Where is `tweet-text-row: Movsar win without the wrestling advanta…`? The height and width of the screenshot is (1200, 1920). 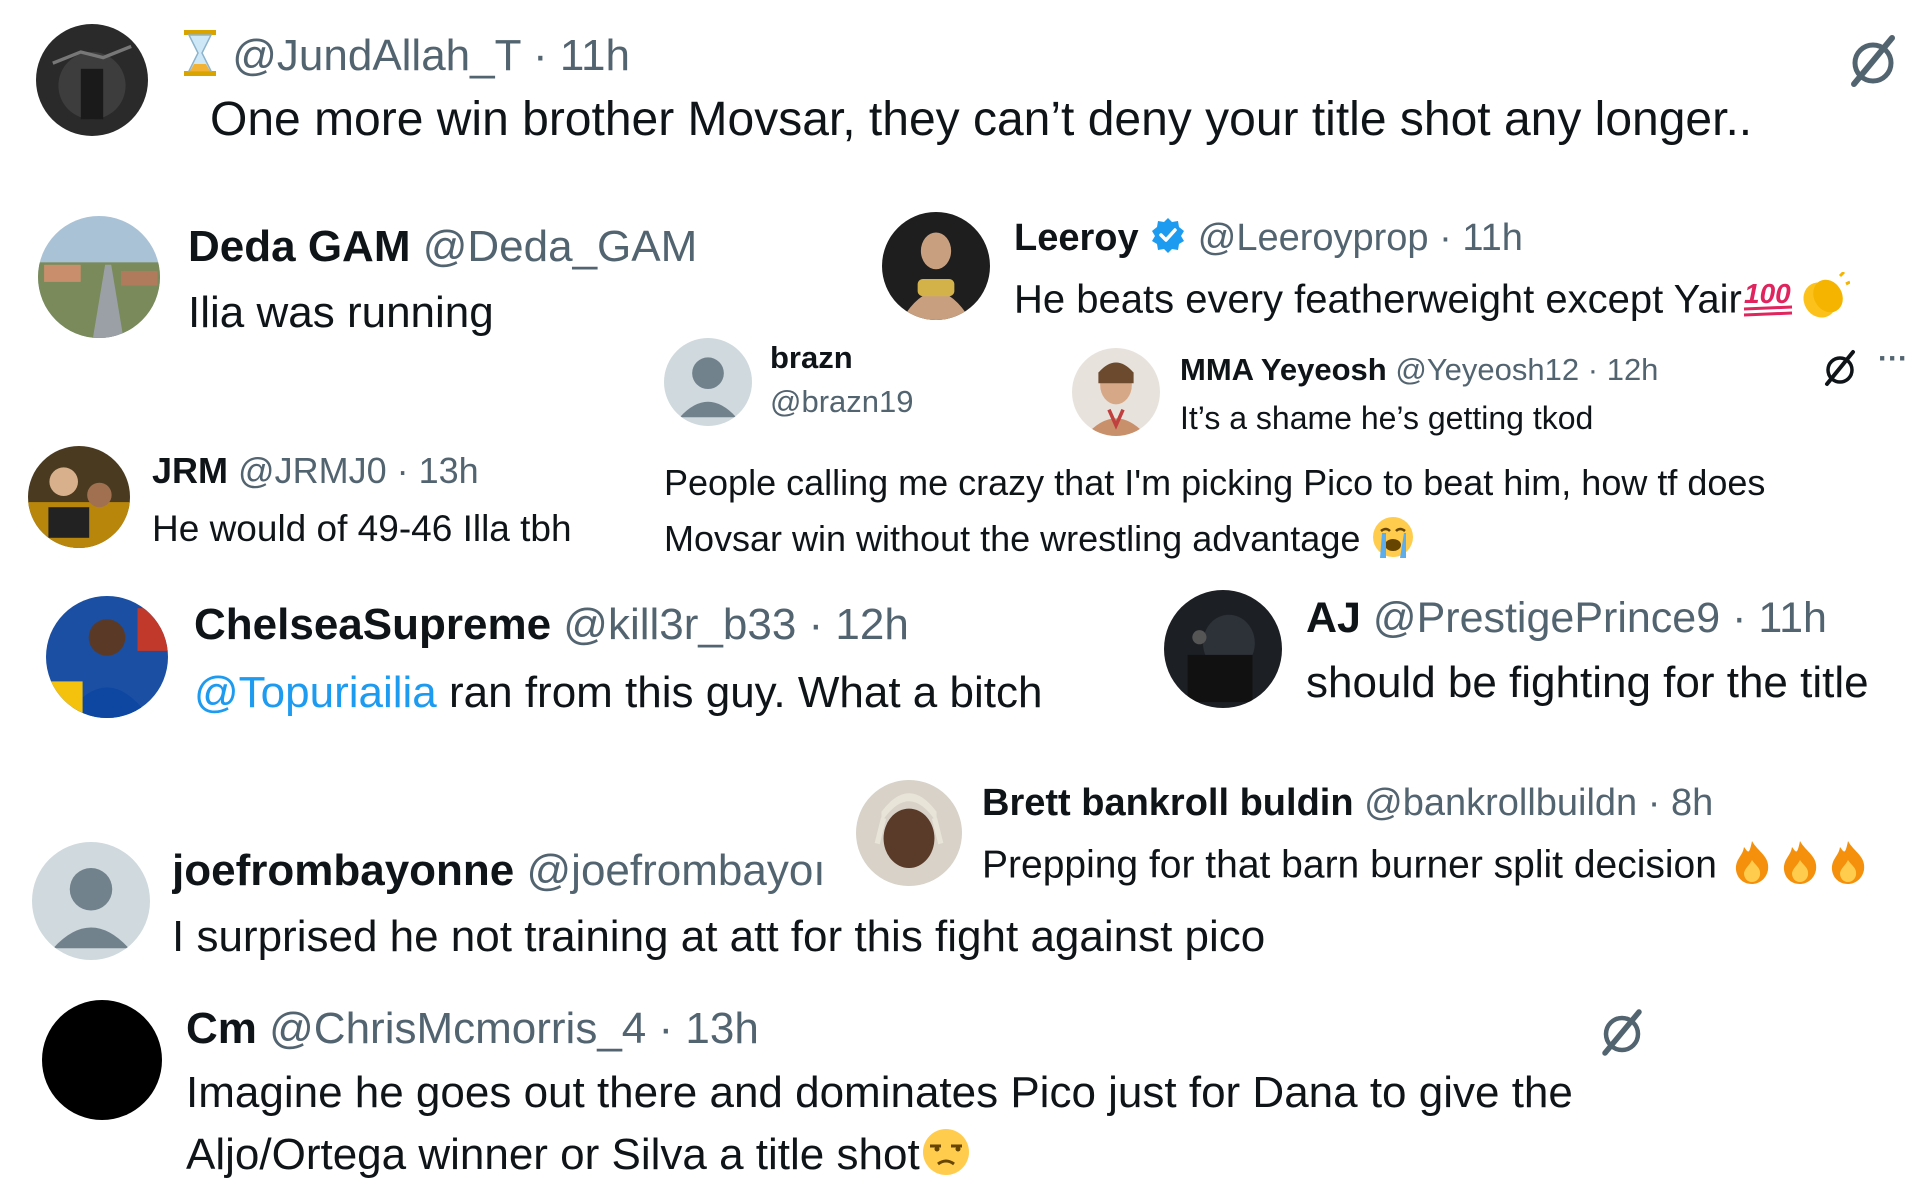
tweet-text-row: Movsar win without the wrestling advanta… is located at coordinates (1040, 541).